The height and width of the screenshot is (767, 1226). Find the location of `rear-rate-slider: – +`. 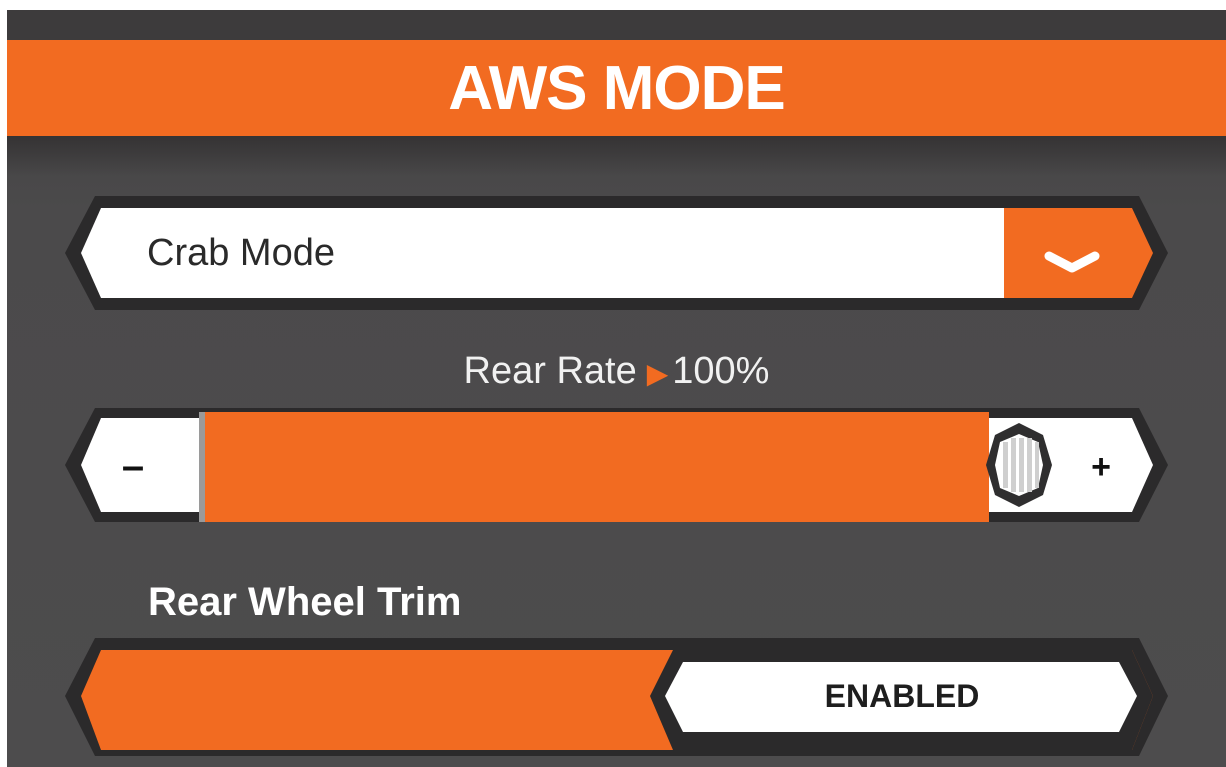

rear-rate-slider: – + is located at coordinates (616, 465).